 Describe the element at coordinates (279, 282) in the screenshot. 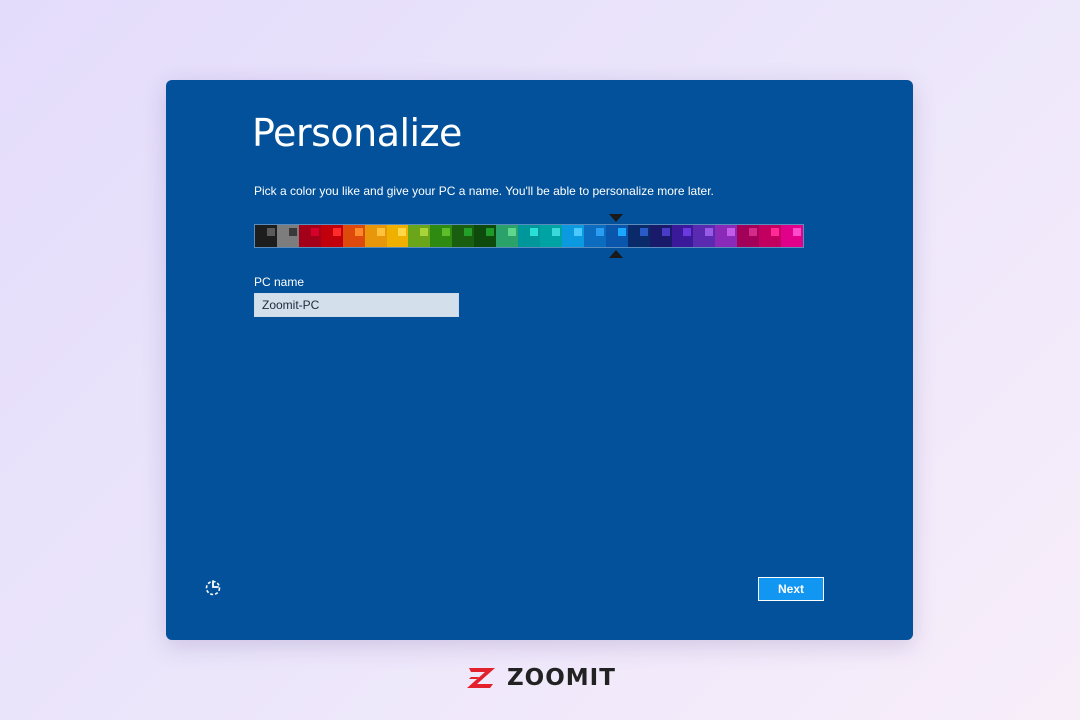

I see `pc-name-label: PC name` at that location.